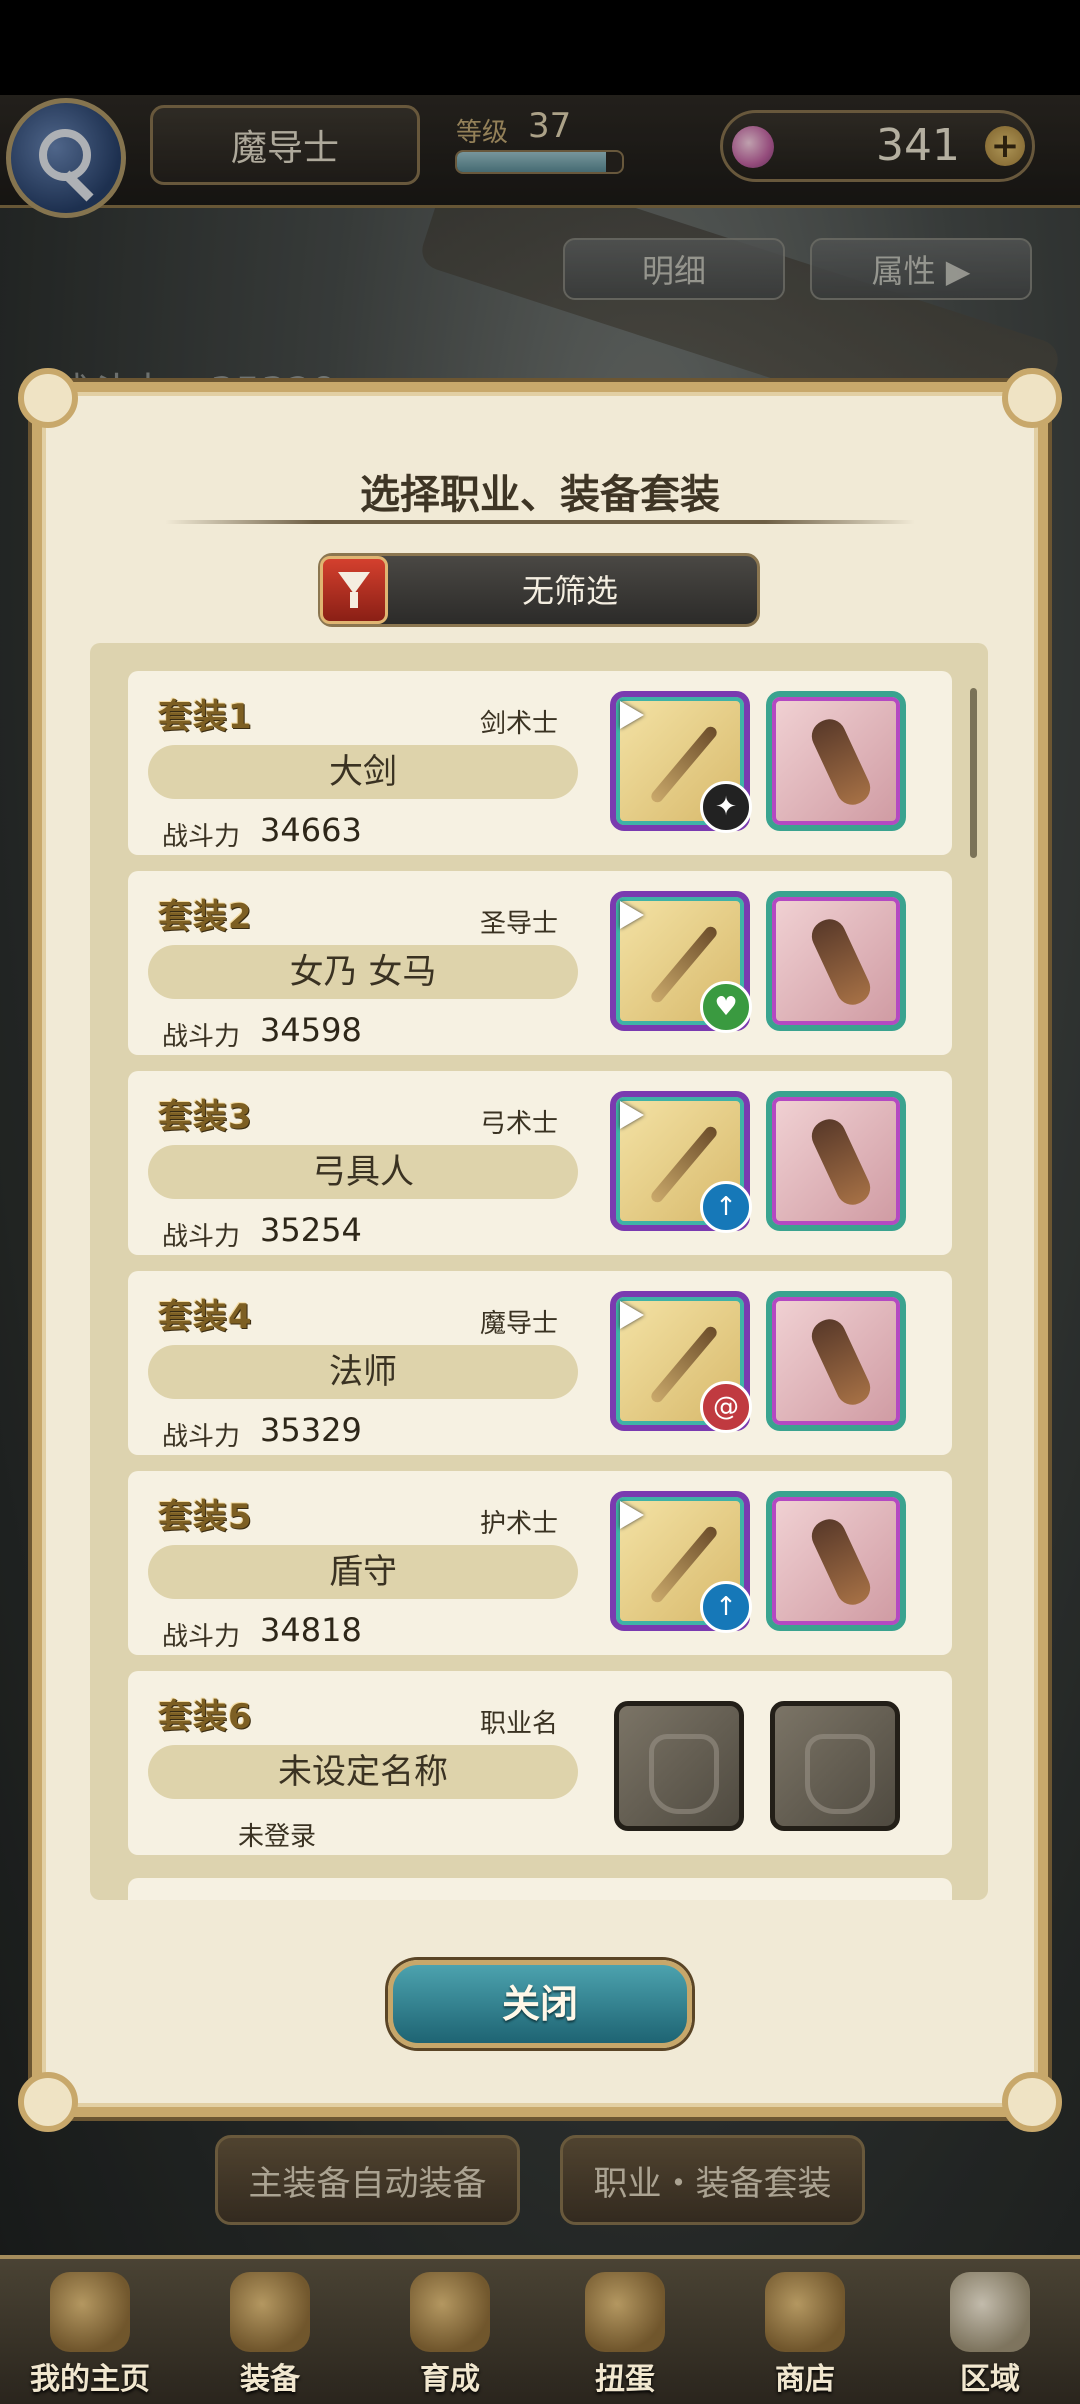 This screenshot has height=2404, width=1080. I want to click on set-power-value: 34663, so click(311, 830).